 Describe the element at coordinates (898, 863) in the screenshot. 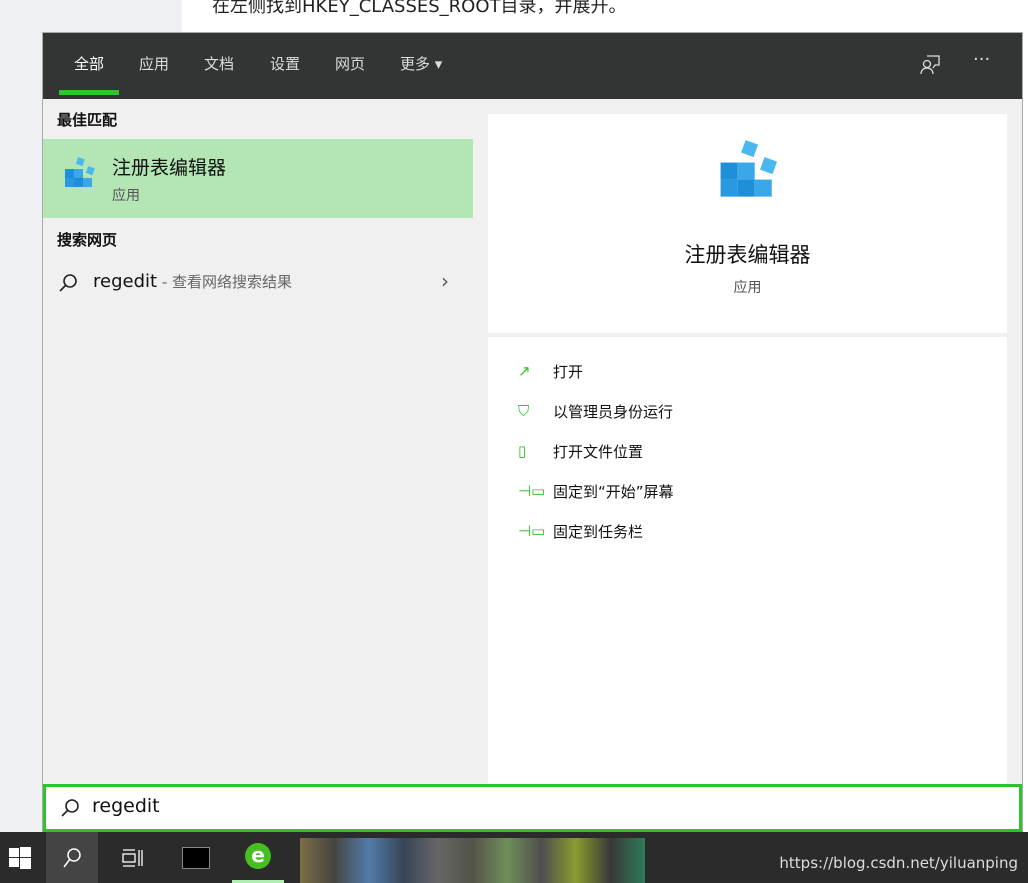

I see `watermark-url: https://blog.csdn.net/yiluanping` at that location.